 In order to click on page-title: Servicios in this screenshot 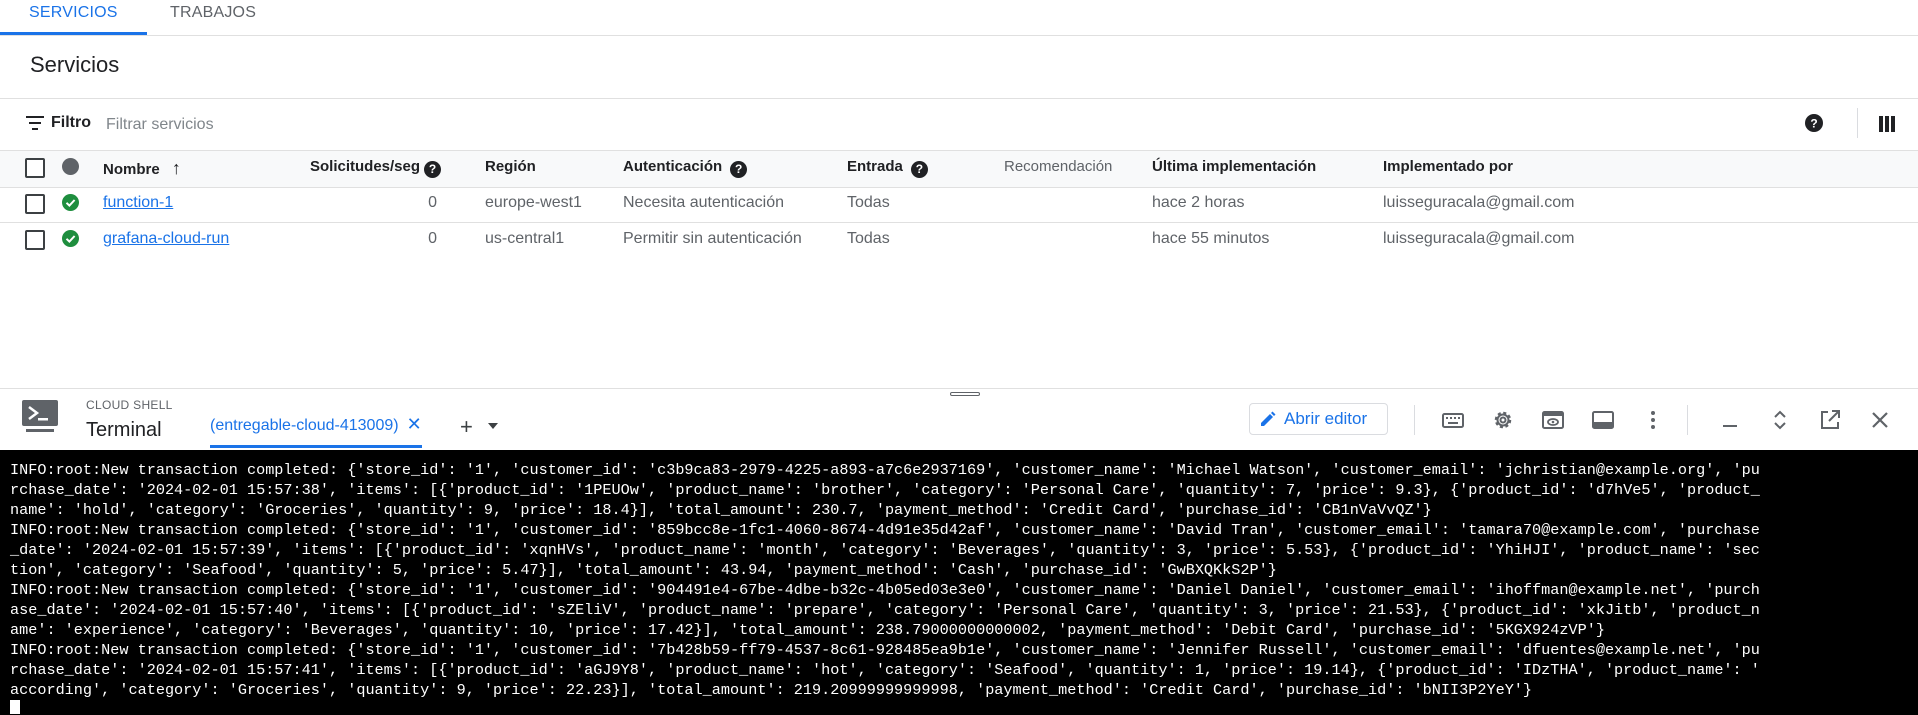, I will do `click(75, 64)`.